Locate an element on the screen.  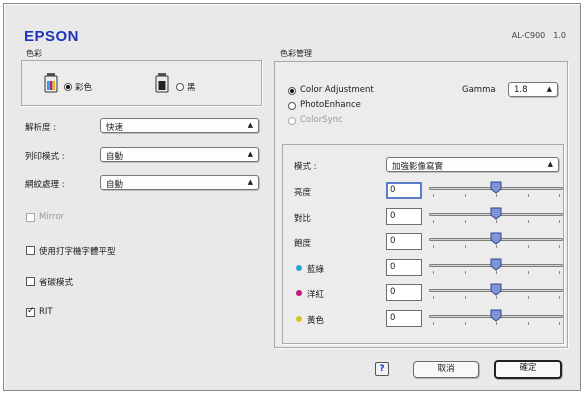
resolution-popup: 快速 ▲ is located at coordinates (179, 125).